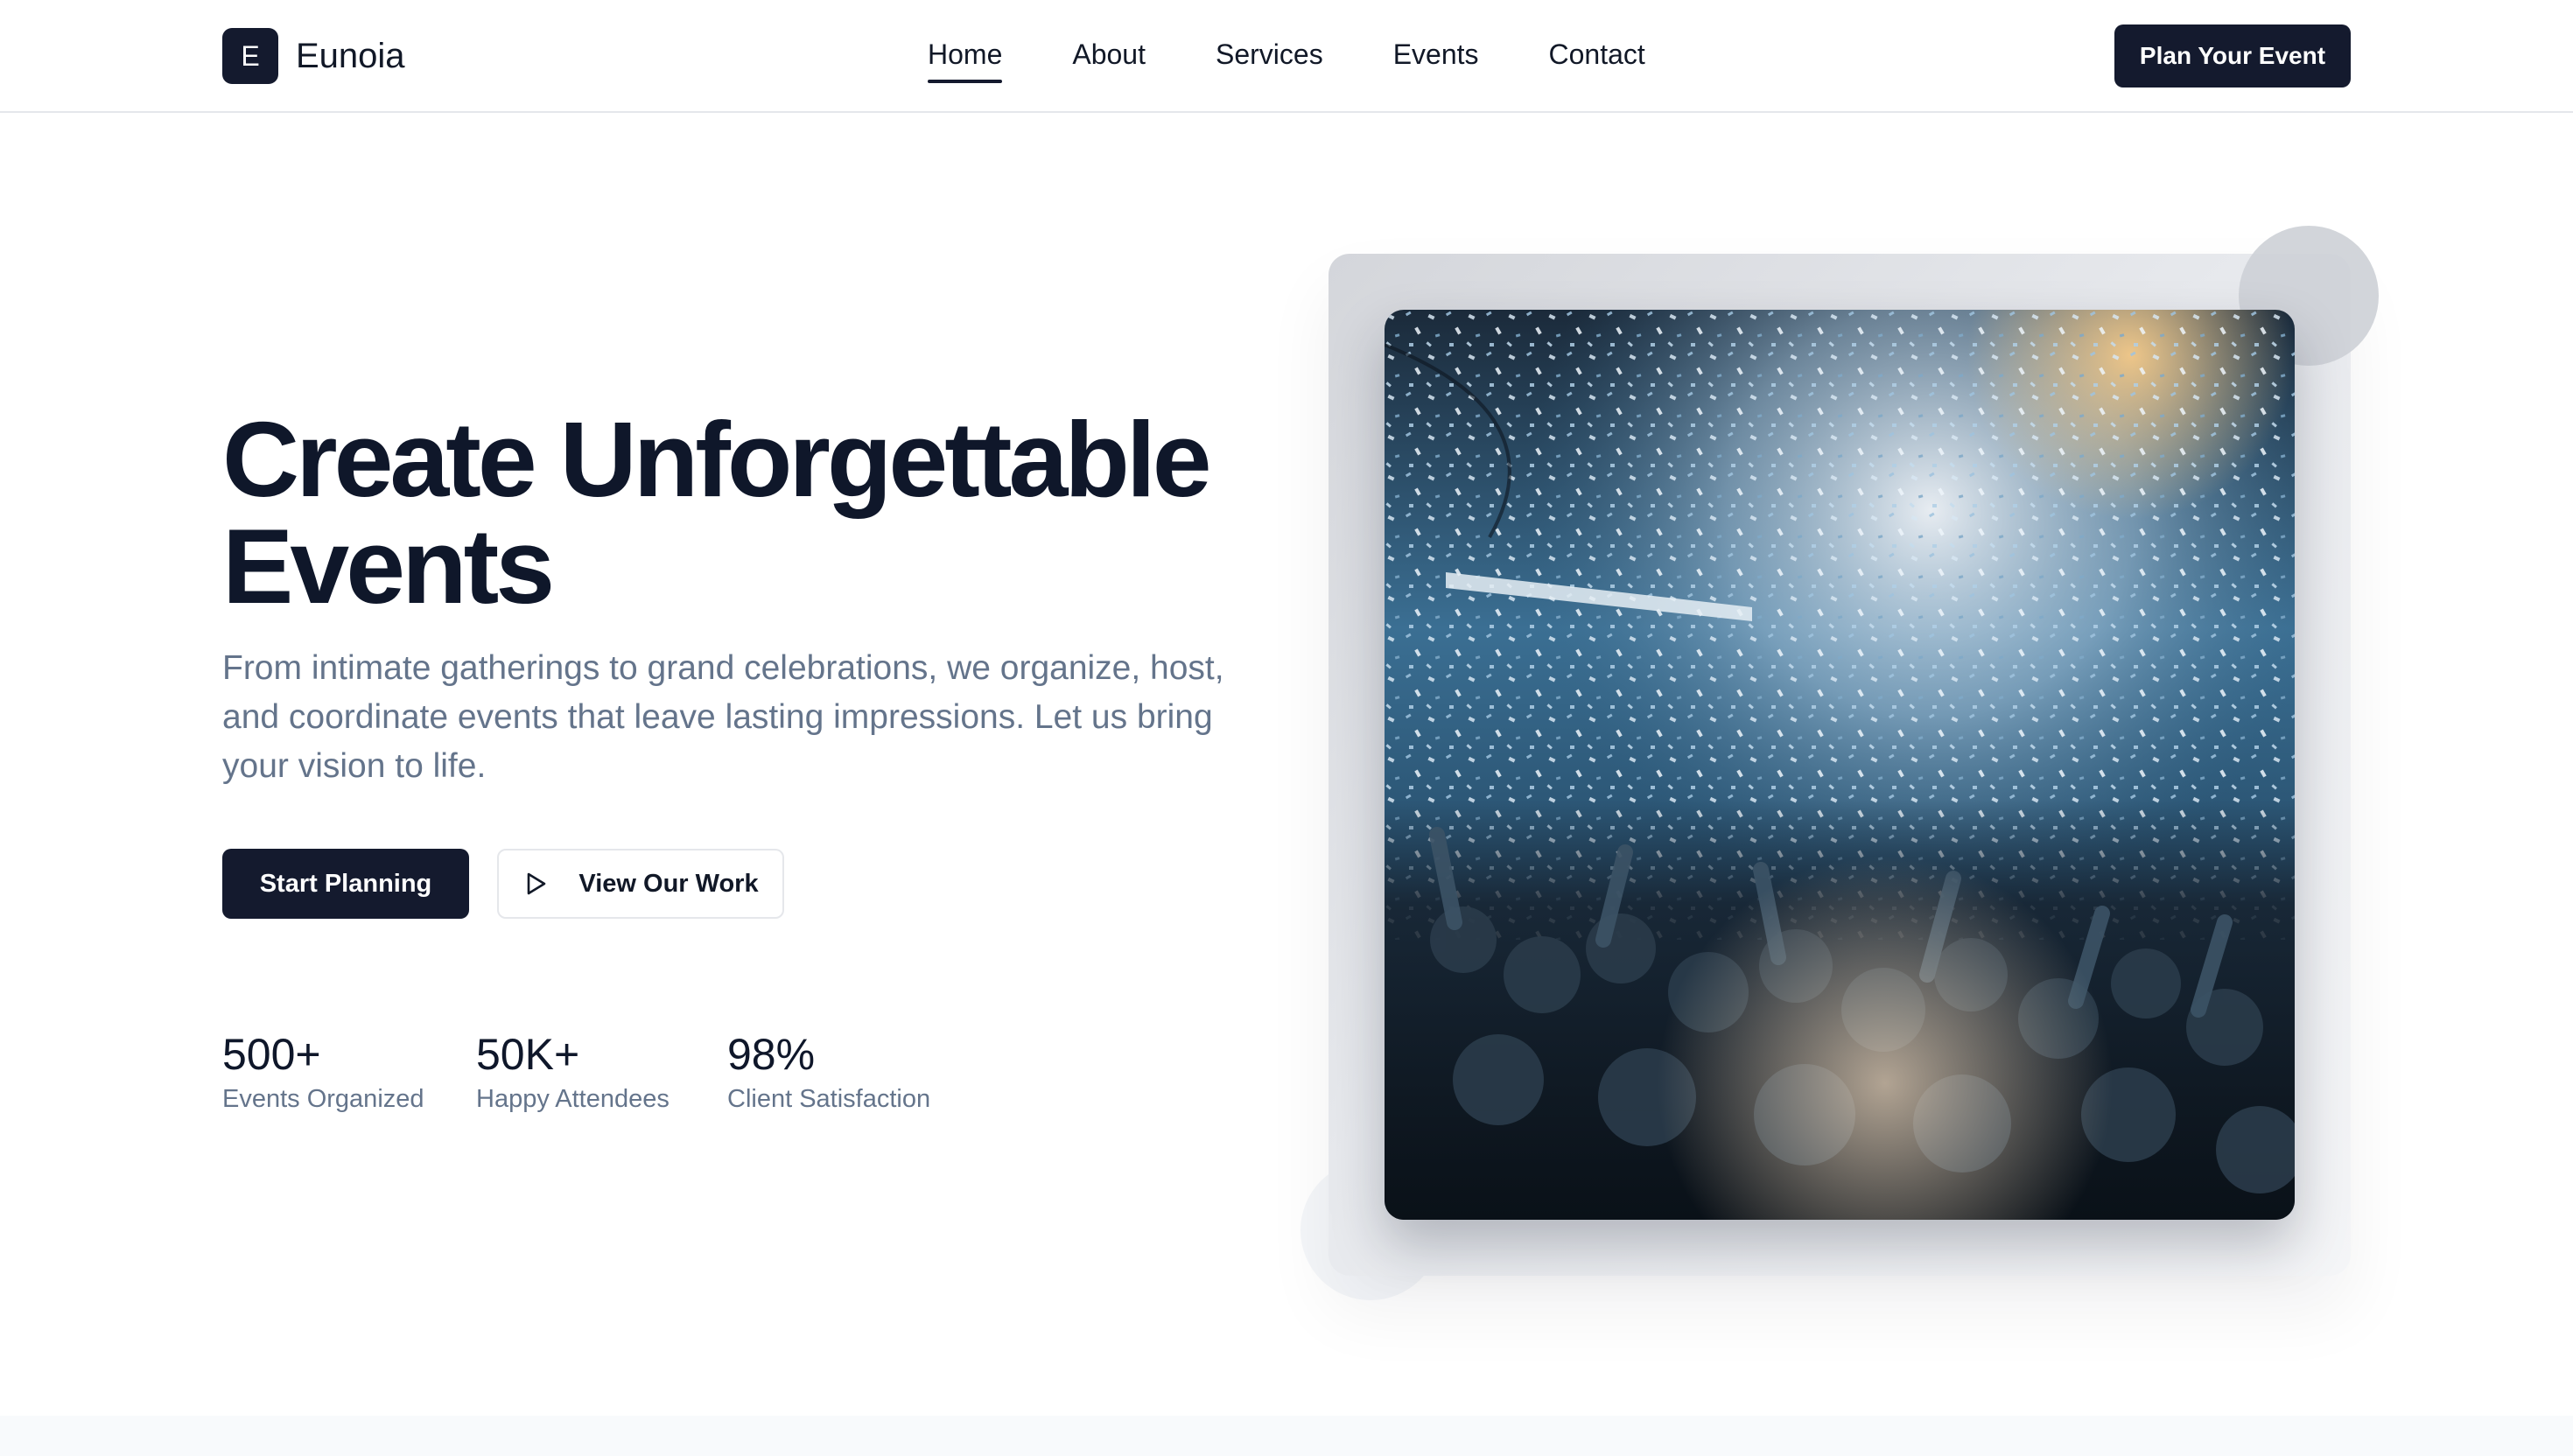  What do you see at coordinates (717, 459) in the screenshot?
I see `hero-title-line-1: Create Unforgettable` at bounding box center [717, 459].